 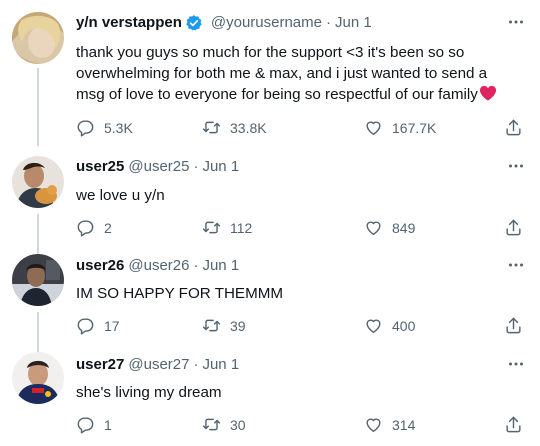 I want to click on like-button: 400, so click(x=389, y=325).